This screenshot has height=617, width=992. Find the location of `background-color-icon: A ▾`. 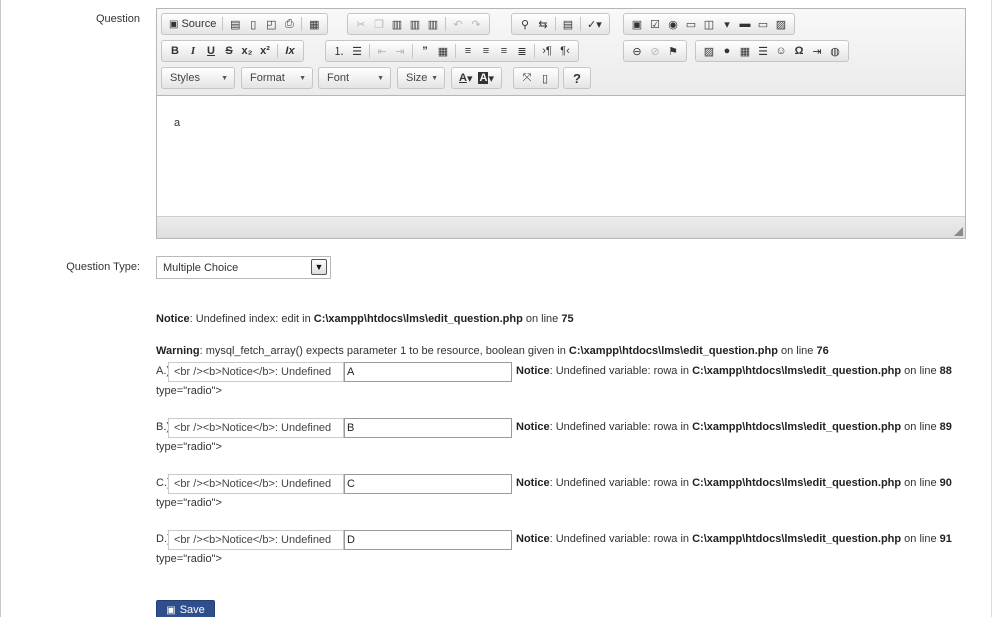

background-color-icon: A ▾ is located at coordinates (485, 78).